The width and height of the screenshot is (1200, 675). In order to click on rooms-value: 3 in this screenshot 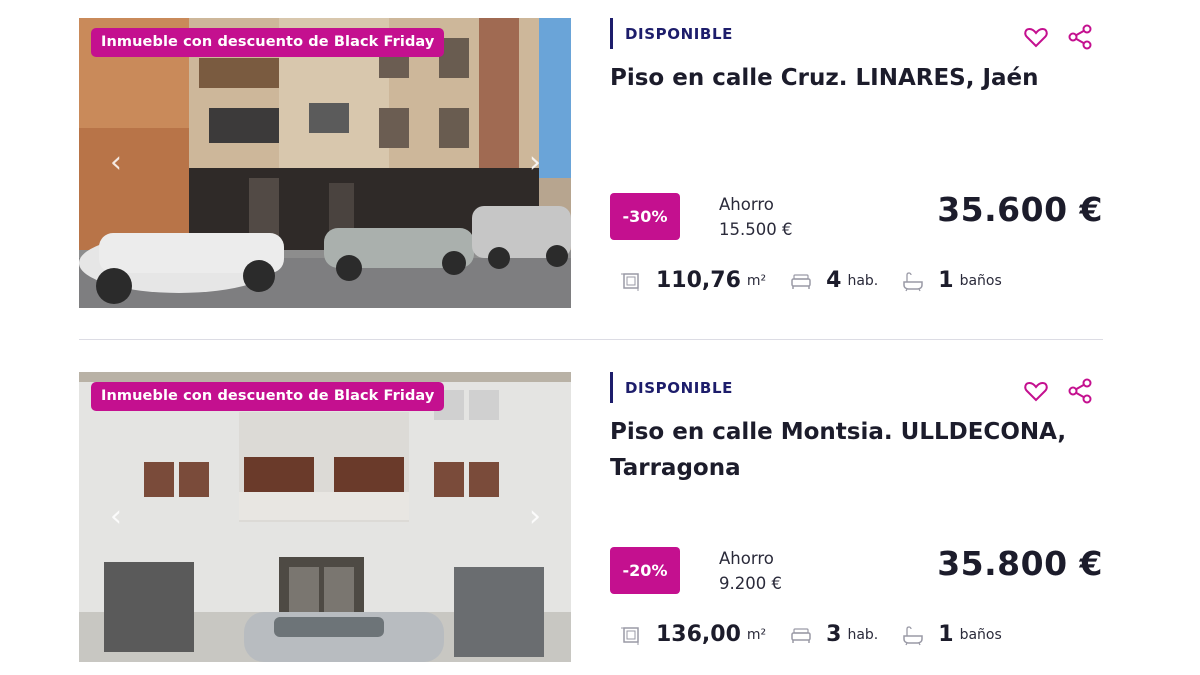, I will do `click(834, 634)`.